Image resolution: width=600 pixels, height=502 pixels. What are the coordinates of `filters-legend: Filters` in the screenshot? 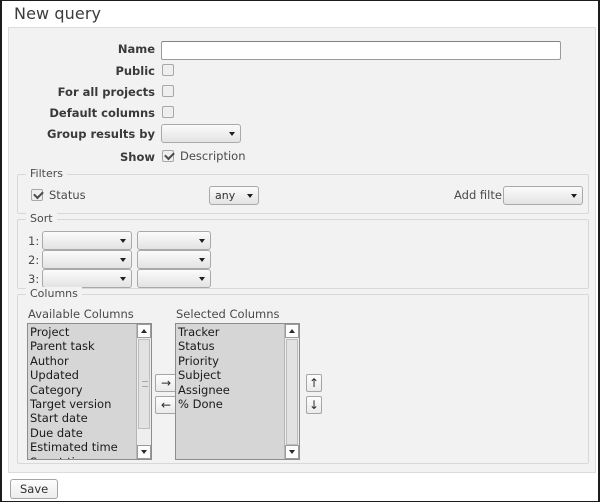 It's located at (46, 173).